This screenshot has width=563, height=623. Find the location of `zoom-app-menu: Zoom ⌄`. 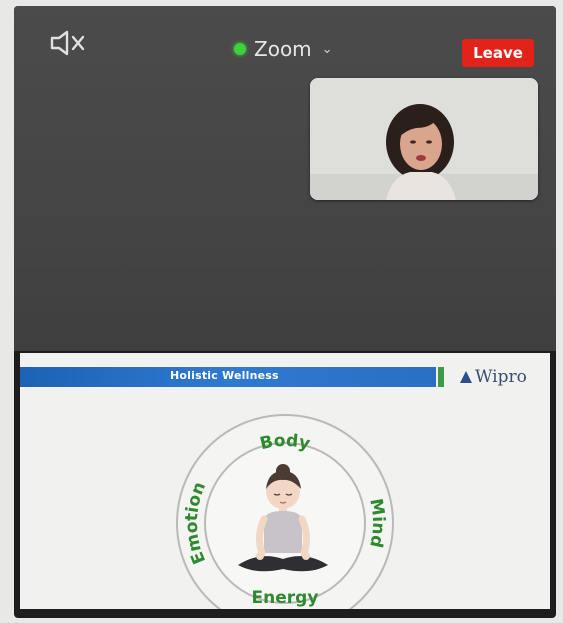

zoom-app-menu: Zoom ⌄ is located at coordinates (283, 49).